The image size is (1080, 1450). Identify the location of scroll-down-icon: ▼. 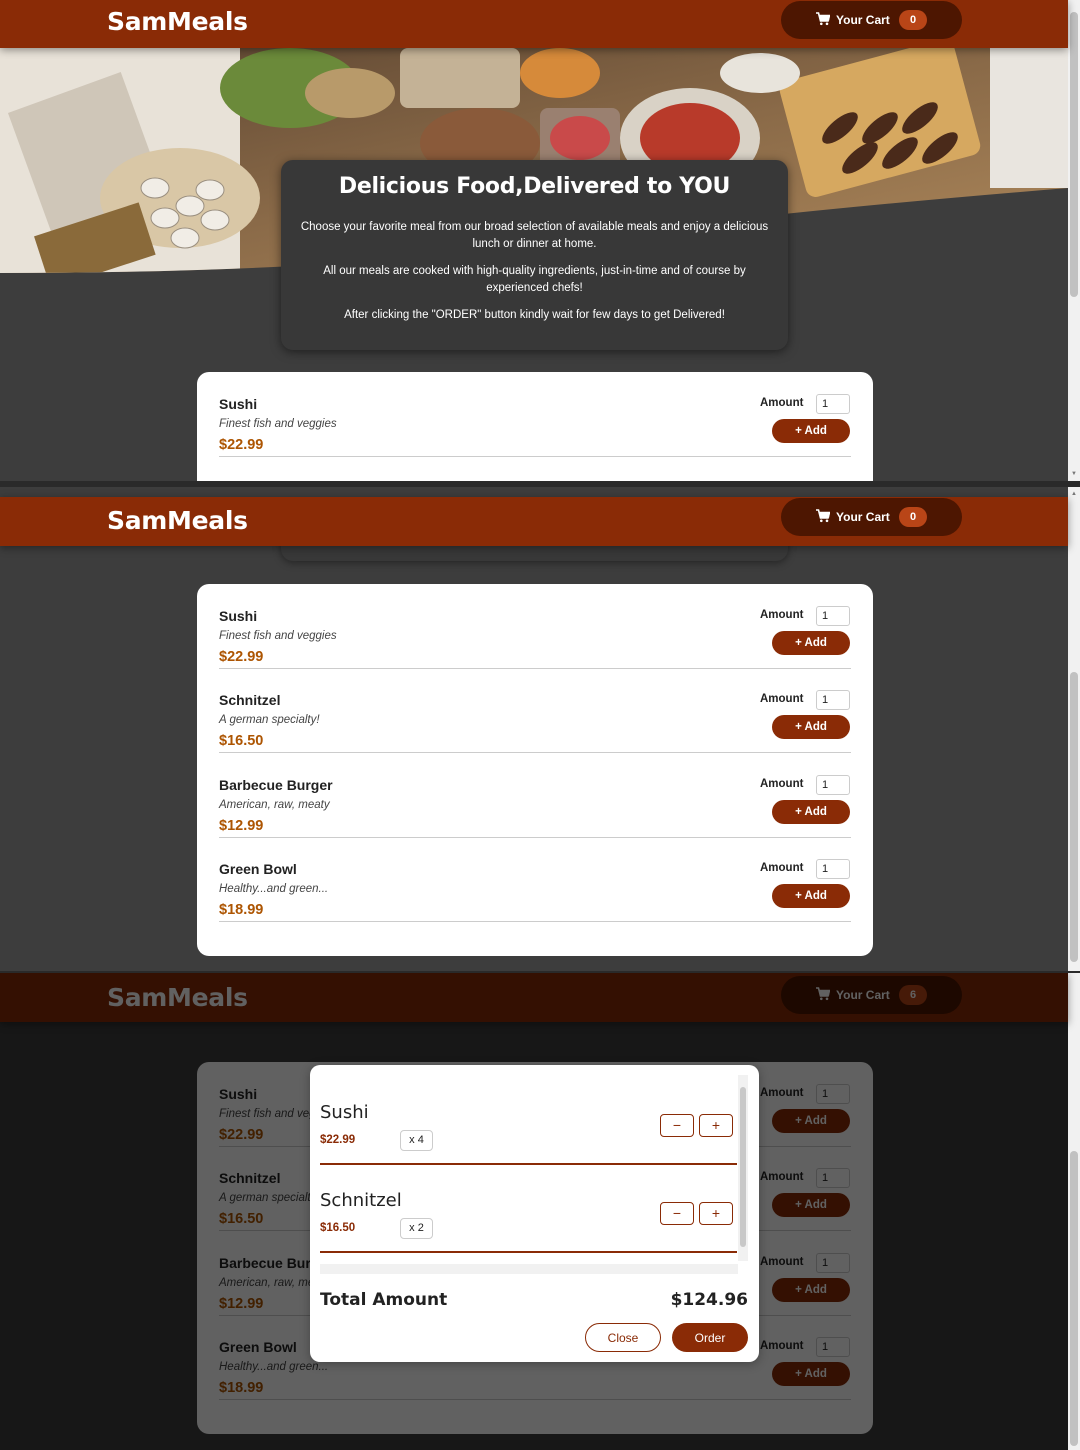
(1074, 474).